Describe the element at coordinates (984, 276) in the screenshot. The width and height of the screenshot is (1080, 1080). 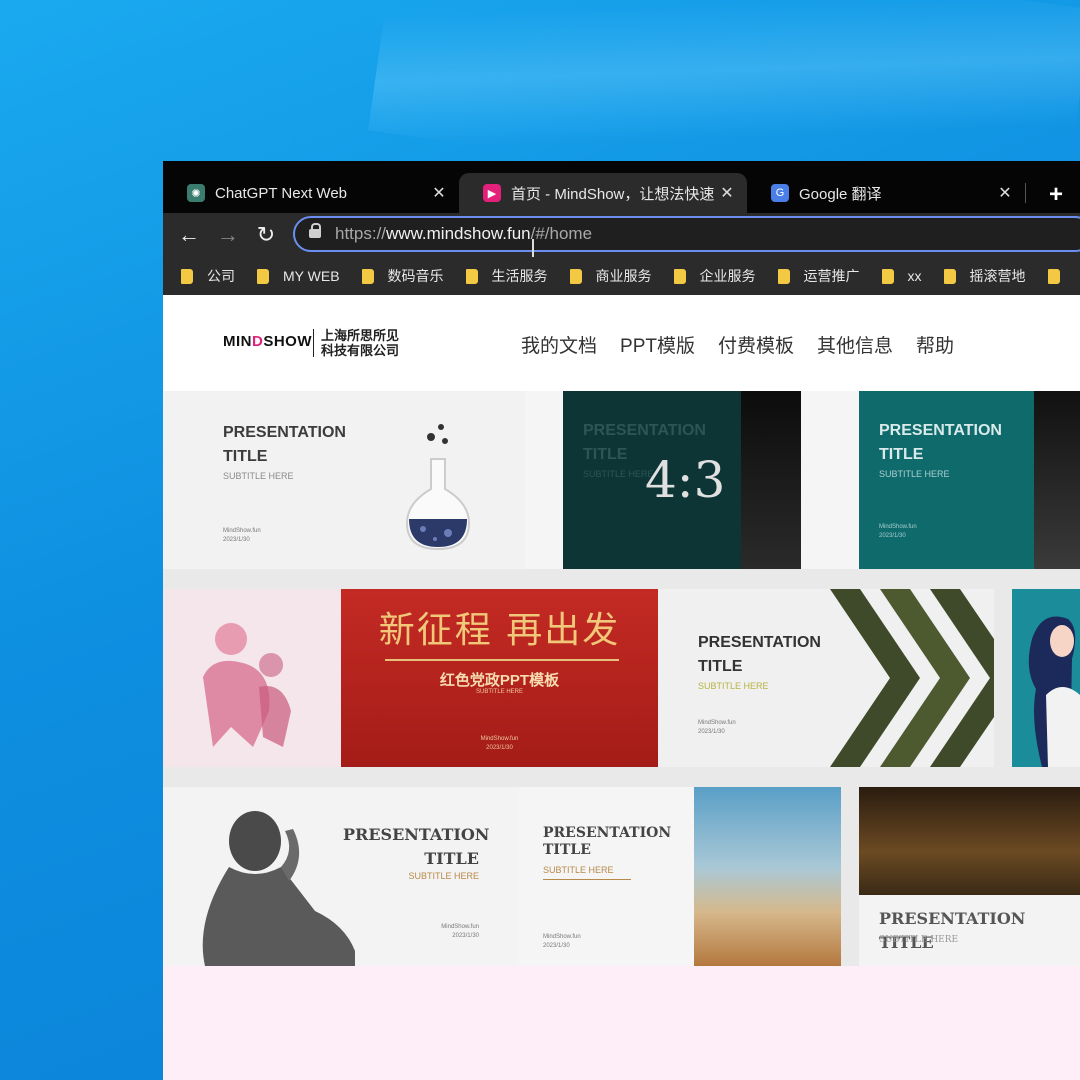
I see `bookmark-folder: 摇滚营地` at that location.